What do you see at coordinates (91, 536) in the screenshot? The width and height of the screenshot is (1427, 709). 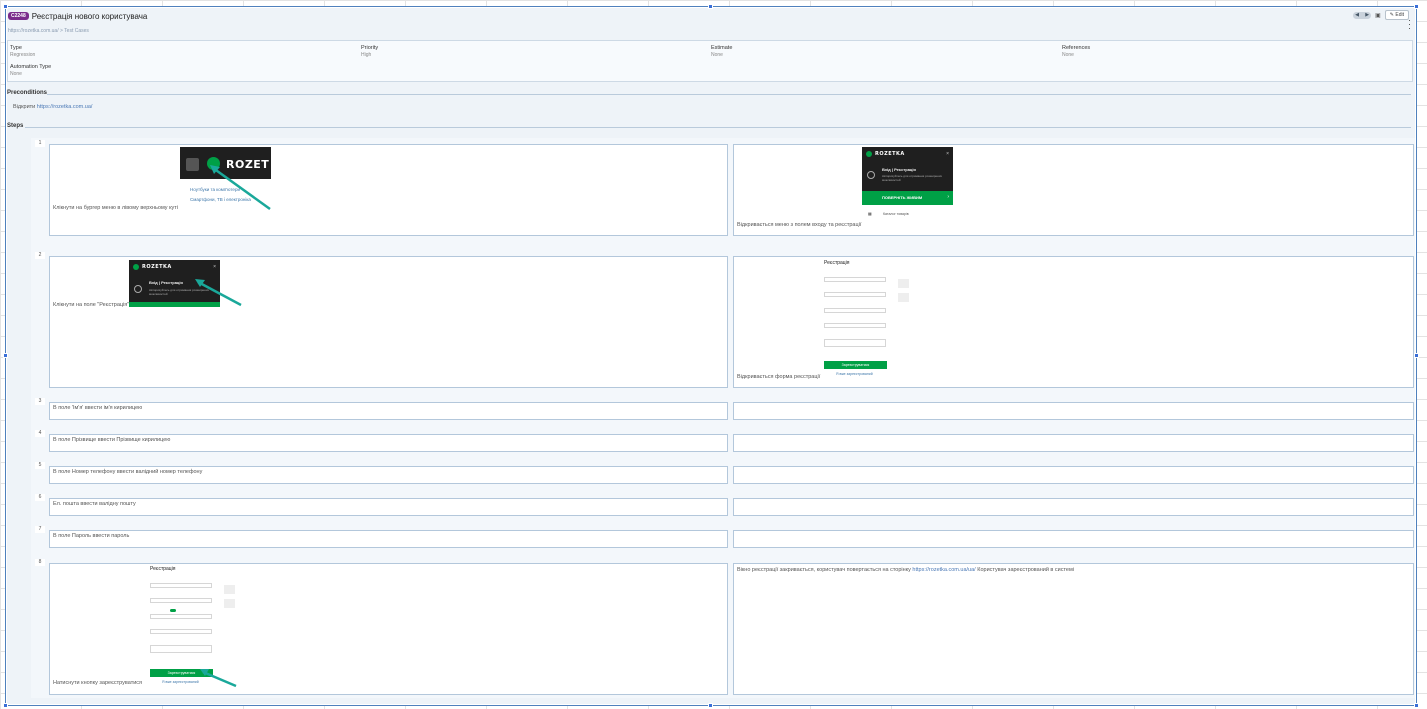 I see `step-action-text: В поле Пароль ввести пароль` at bounding box center [91, 536].